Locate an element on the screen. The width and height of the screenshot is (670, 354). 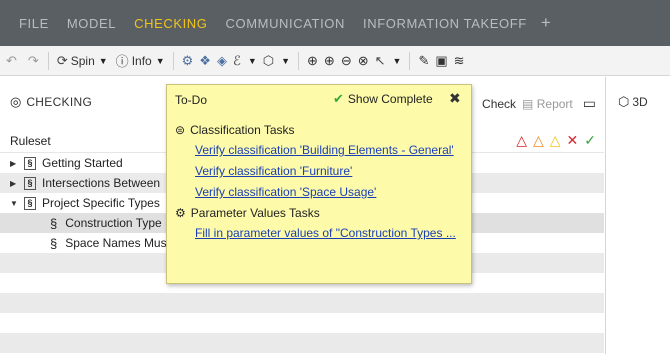
menu-information-takeoff: INFORMATION TAKEOFF is located at coordinates (445, 23).